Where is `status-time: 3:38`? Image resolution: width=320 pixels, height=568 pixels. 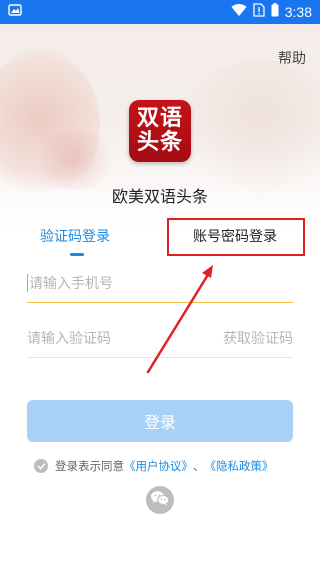 status-time: 3:38 is located at coordinates (298, 12).